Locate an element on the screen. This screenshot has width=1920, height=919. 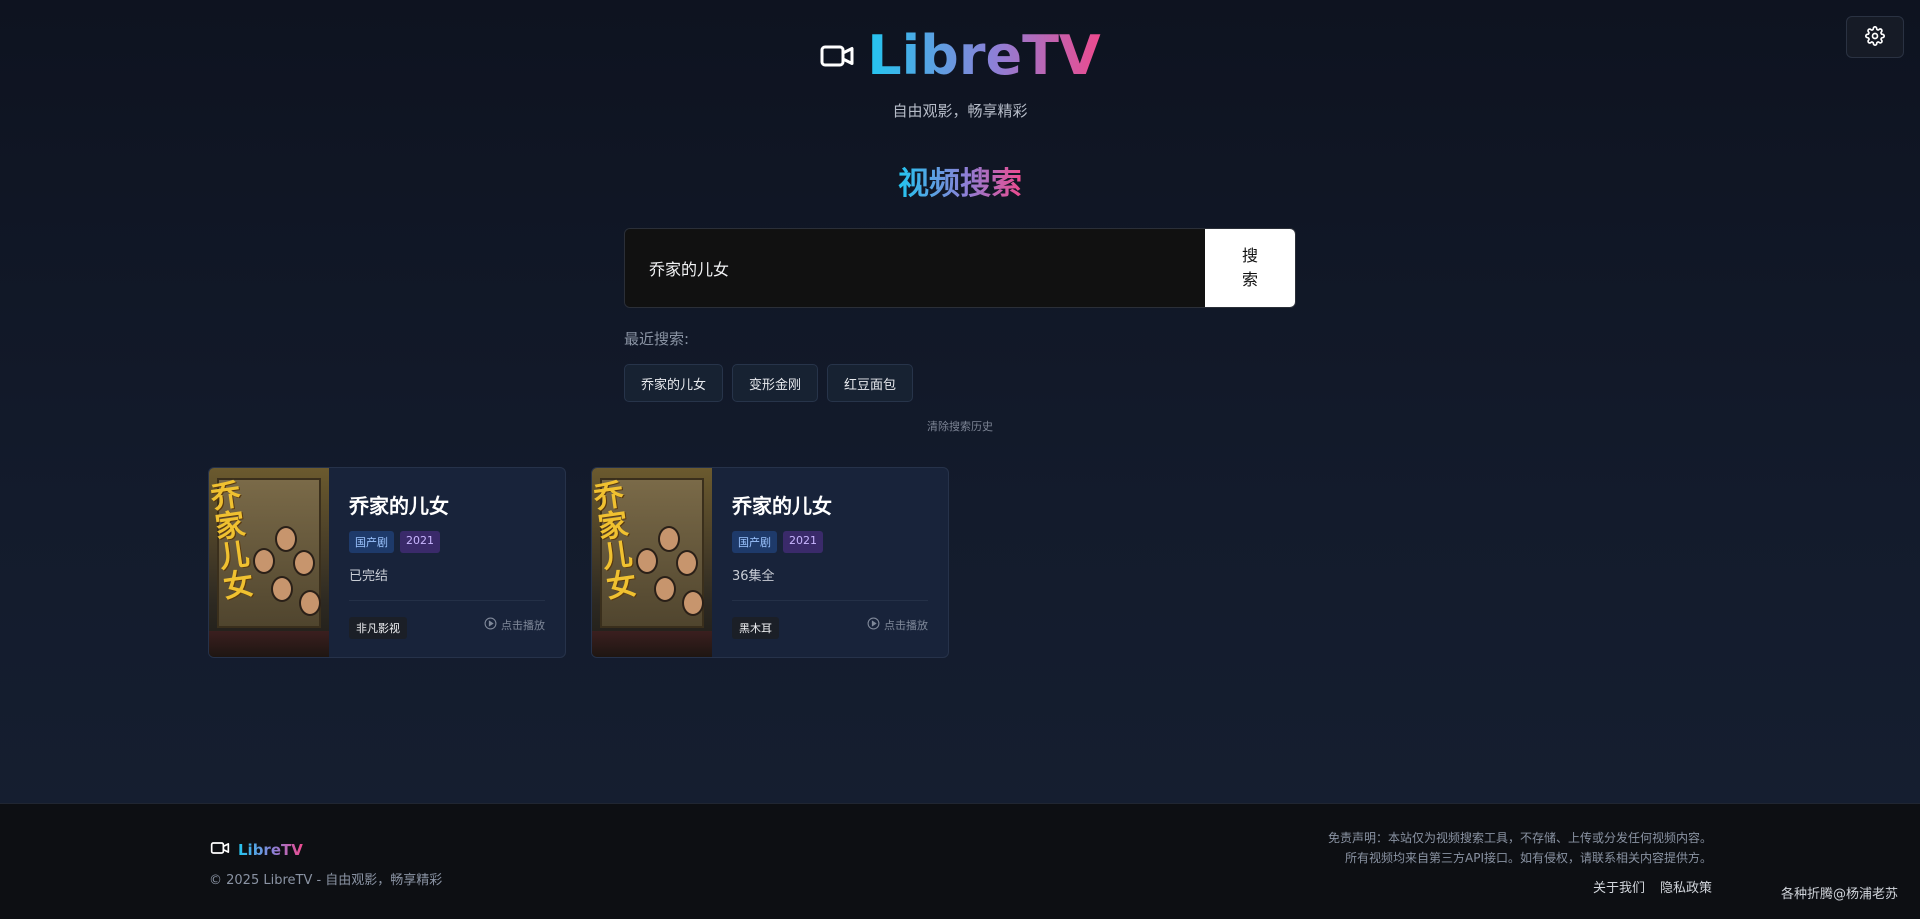
recent-search-item: 乔家的儿女 is located at coordinates (674, 383).